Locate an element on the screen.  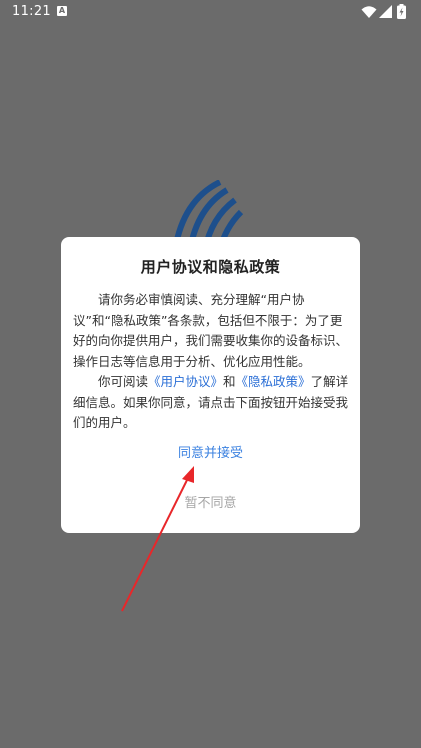
paragraph-2-and: 和 is located at coordinates (229, 381).